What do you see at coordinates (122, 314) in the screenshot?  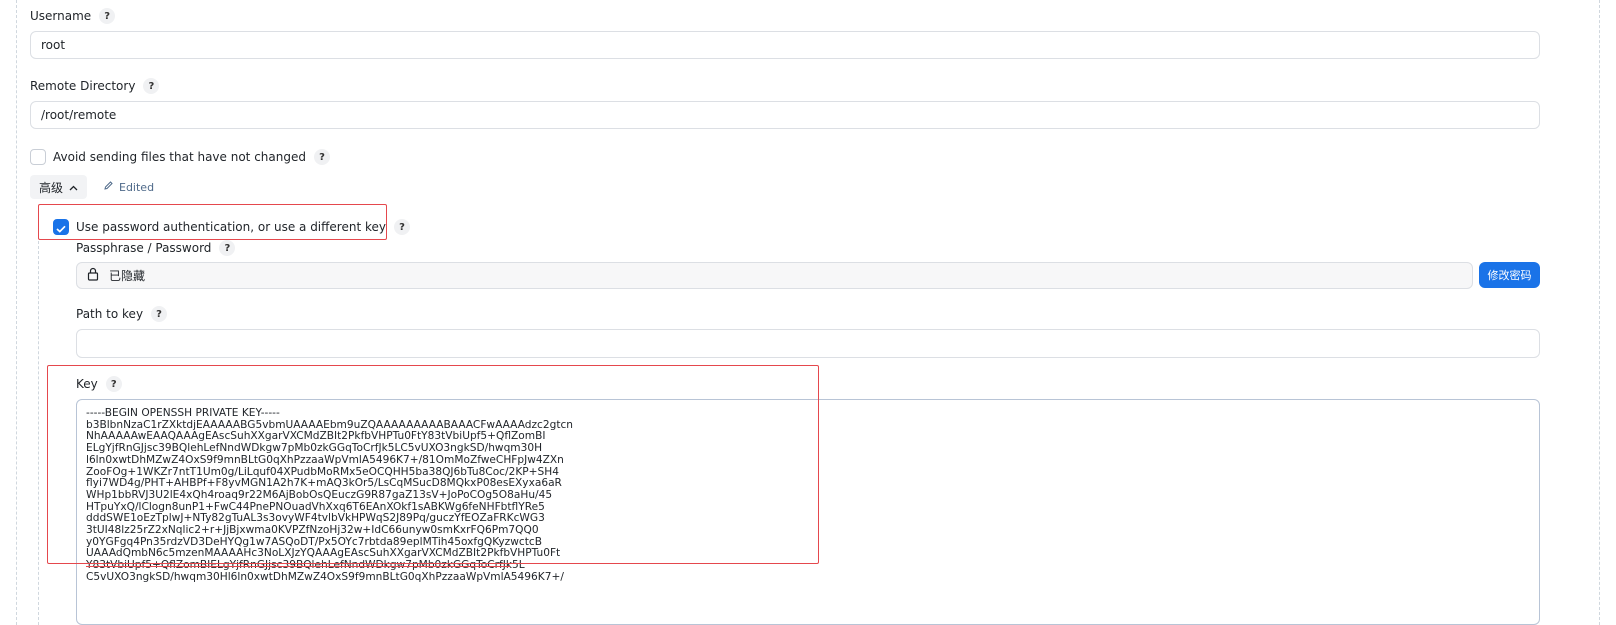 I see `path-to-key-label: Path to key ?` at bounding box center [122, 314].